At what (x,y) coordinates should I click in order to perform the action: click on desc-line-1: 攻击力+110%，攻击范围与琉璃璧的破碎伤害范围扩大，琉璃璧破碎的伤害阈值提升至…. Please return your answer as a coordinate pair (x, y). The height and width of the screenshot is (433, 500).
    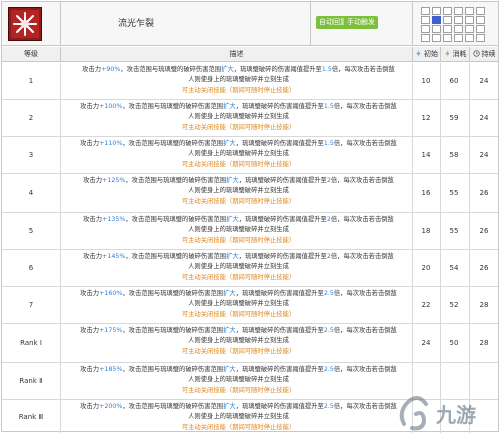
    Looking at the image, I should click on (238, 144).